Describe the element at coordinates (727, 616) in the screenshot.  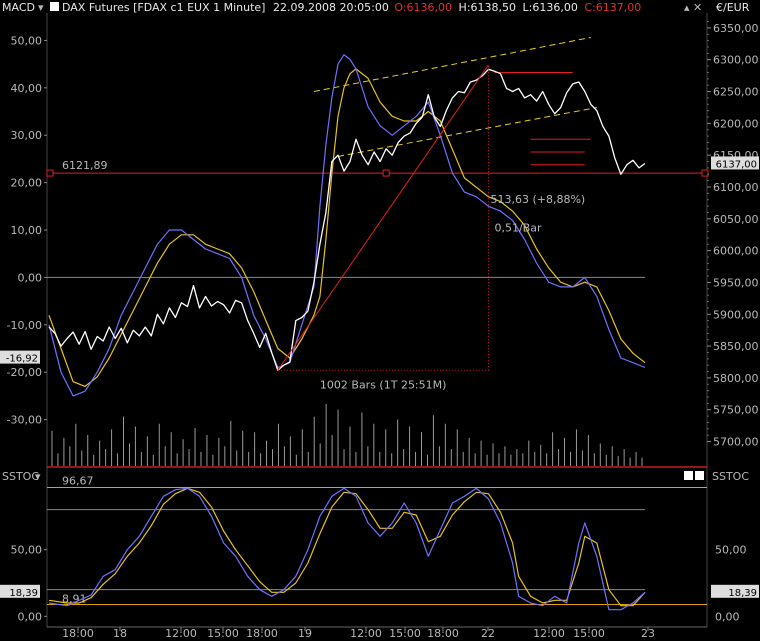
I see `stoch-tick-right: 0,00` at that location.